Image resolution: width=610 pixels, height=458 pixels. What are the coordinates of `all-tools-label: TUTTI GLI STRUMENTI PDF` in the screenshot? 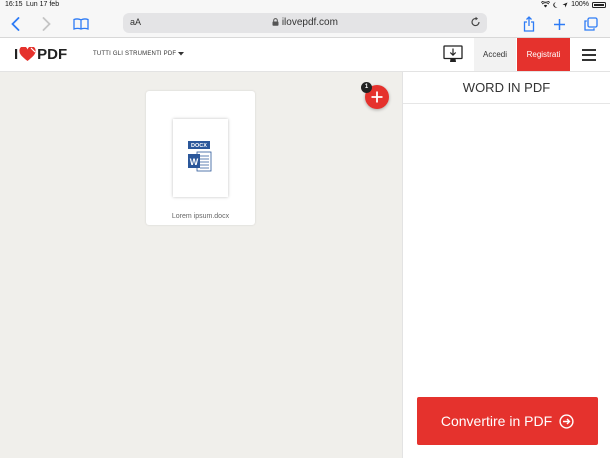 It's located at (135, 54).